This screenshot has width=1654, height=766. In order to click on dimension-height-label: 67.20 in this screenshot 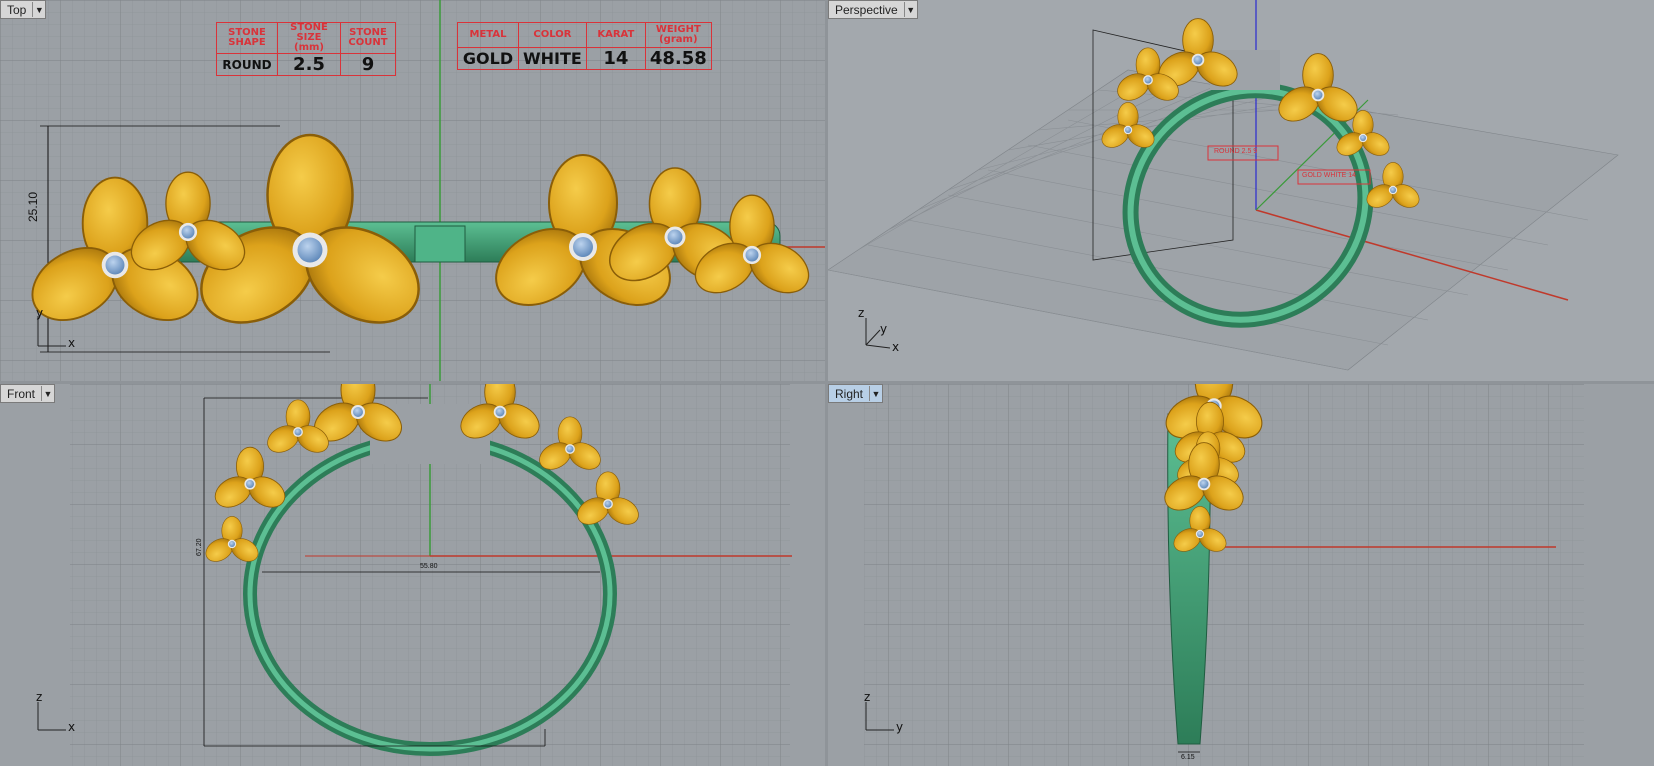, I will do `click(199, 547)`.